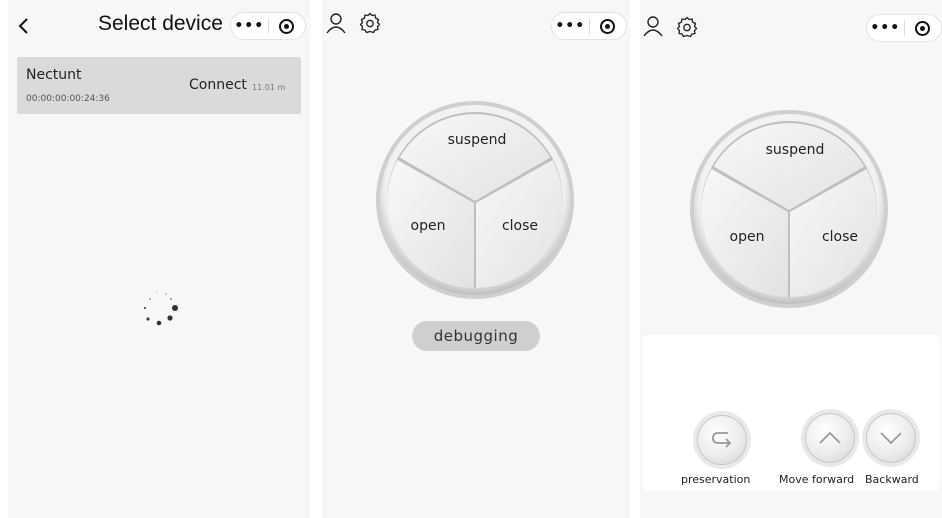 The width and height of the screenshot is (942, 518). What do you see at coordinates (160, 308) in the screenshot?
I see `loading-spinner-icon` at bounding box center [160, 308].